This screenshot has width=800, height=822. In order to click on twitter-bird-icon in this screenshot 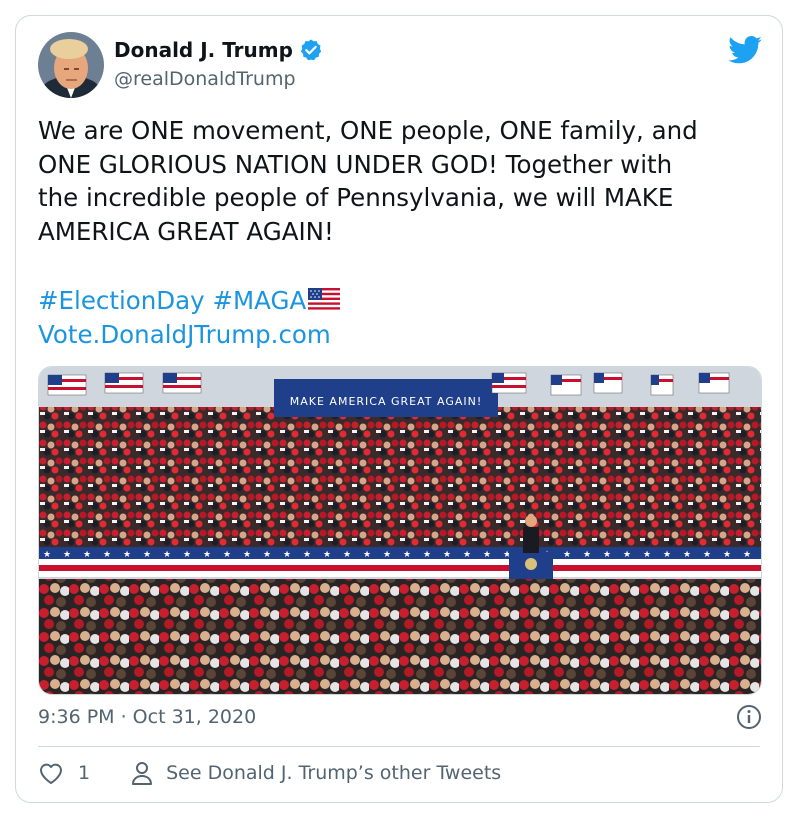, I will do `click(745, 50)`.